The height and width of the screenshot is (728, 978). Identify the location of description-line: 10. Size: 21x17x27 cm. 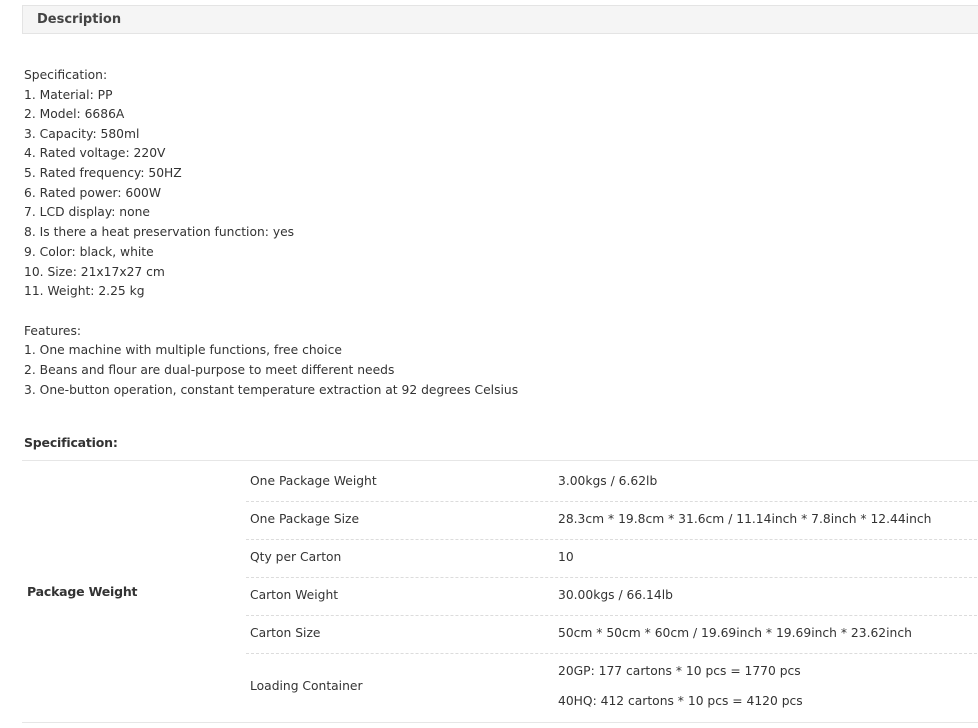
(94, 272).